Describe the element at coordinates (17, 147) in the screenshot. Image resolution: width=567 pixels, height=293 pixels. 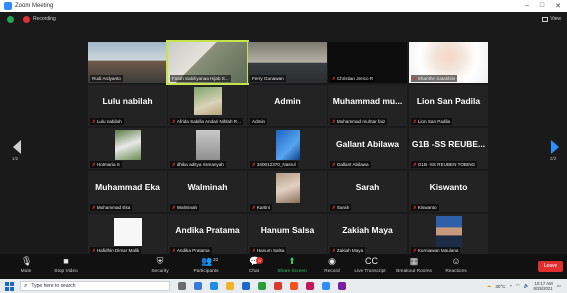
I see `previous-page-arrow-icon` at that location.